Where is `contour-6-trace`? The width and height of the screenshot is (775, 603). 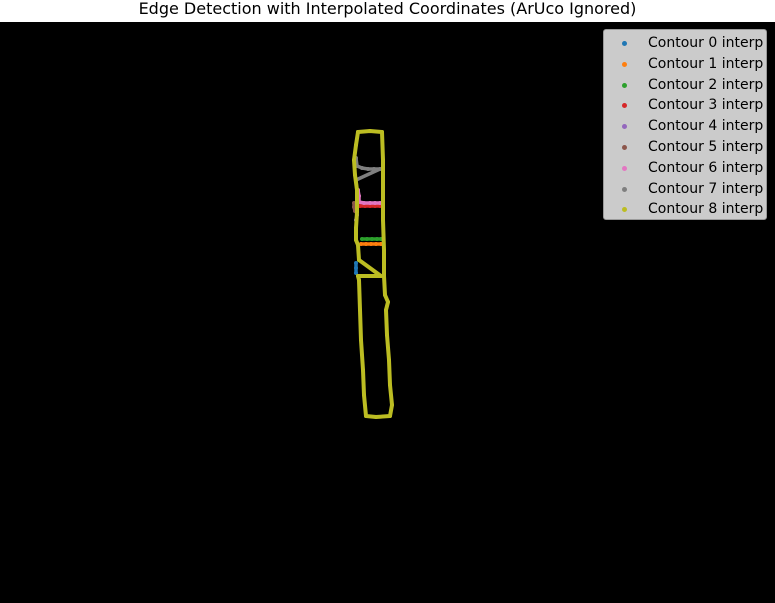 contour-6-trace is located at coordinates (369, 196).